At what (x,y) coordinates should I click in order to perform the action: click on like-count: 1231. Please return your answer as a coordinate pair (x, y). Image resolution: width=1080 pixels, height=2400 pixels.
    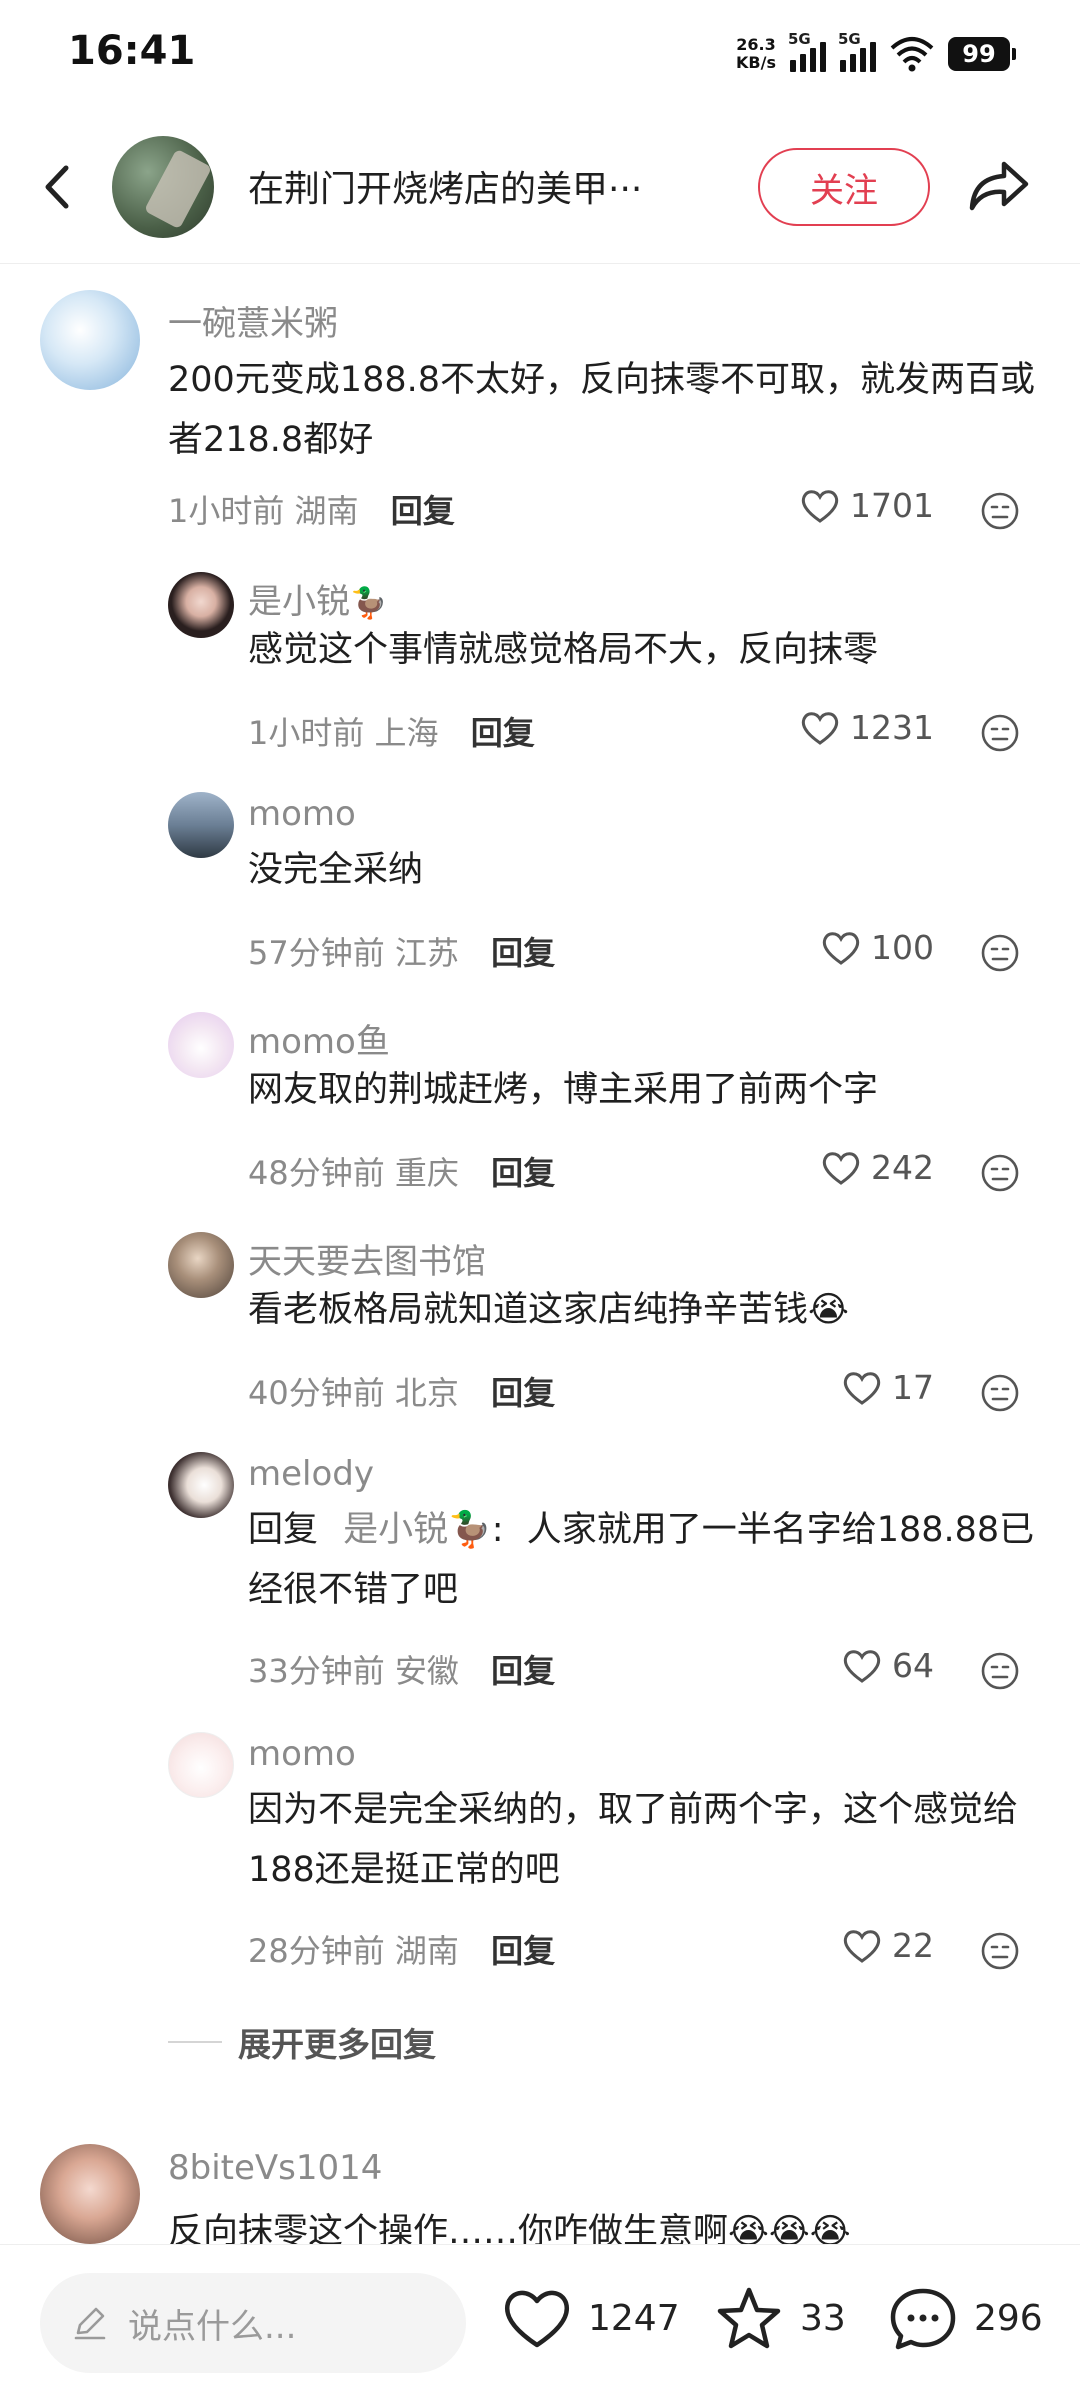
    Looking at the image, I should click on (892, 727).